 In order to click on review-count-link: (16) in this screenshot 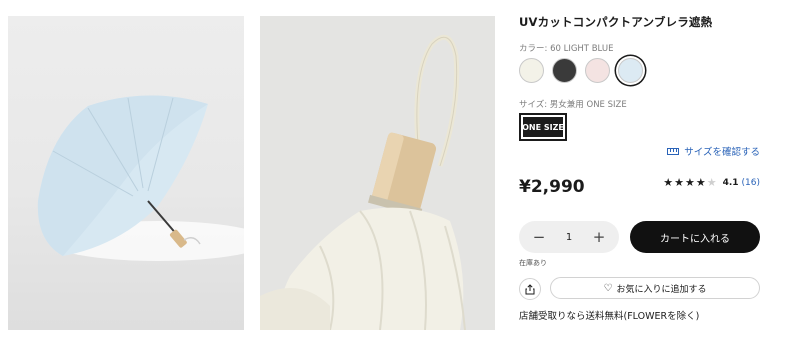, I will do `click(751, 183)`.